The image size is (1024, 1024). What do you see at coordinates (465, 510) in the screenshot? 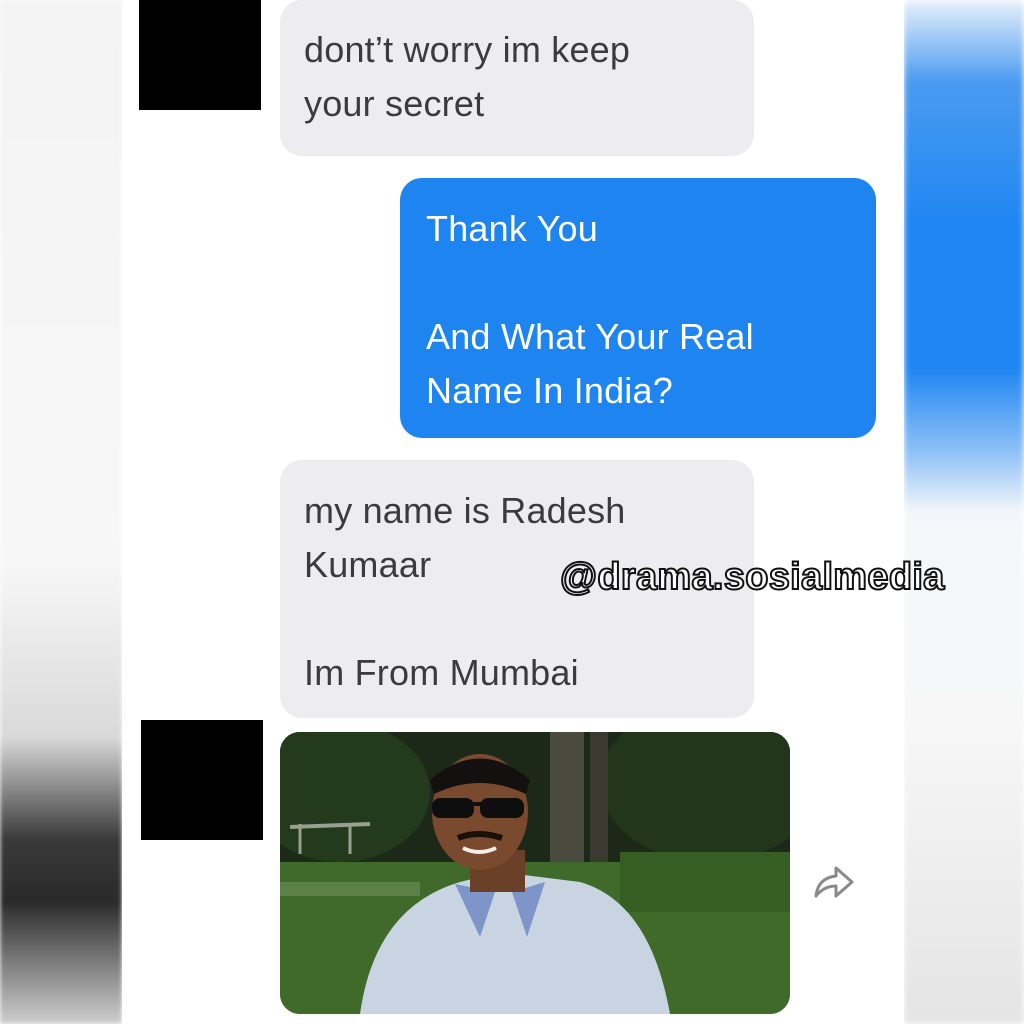
I see `message-text-line: my name is Radesh` at bounding box center [465, 510].